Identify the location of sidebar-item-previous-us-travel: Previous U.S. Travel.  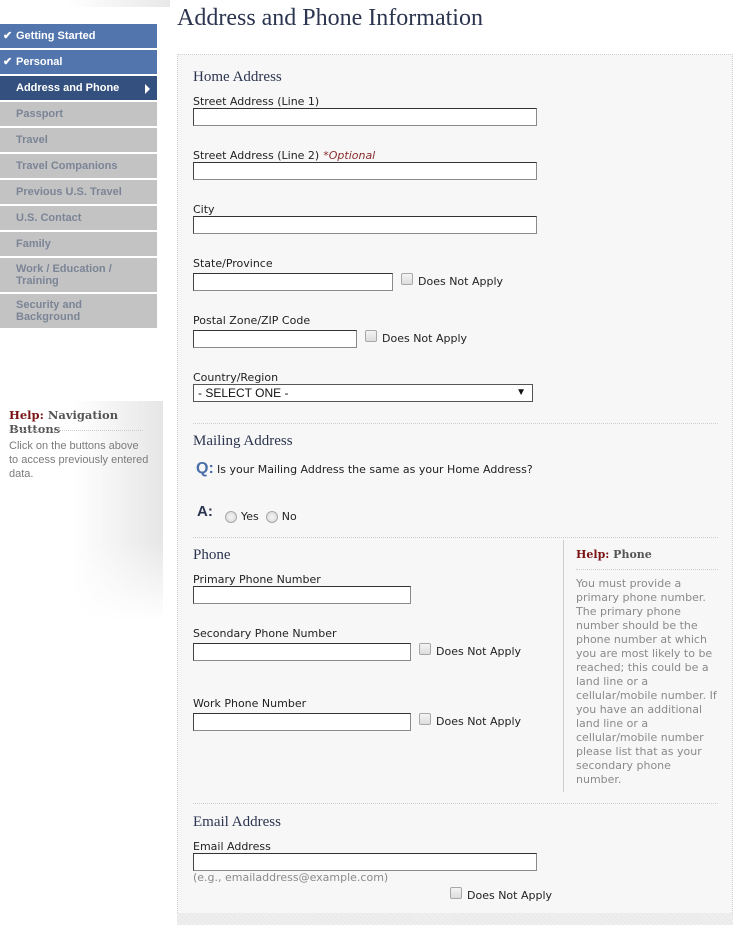
(78, 192).